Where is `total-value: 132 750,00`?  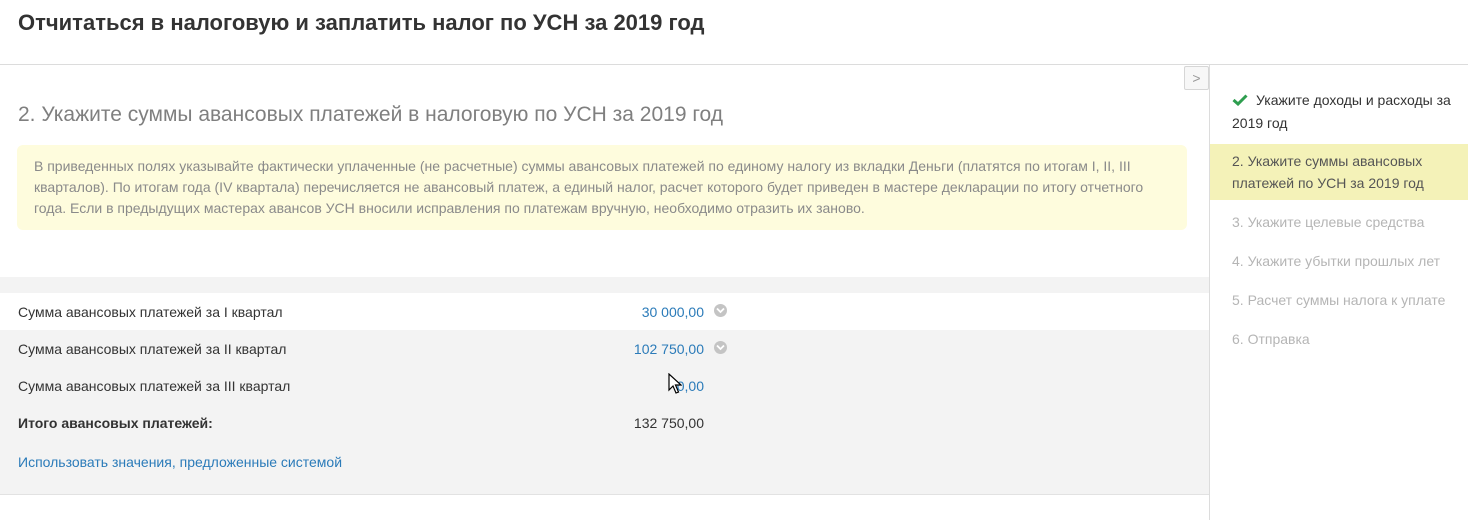
total-value: 132 750,00 is located at coordinates (668, 423).